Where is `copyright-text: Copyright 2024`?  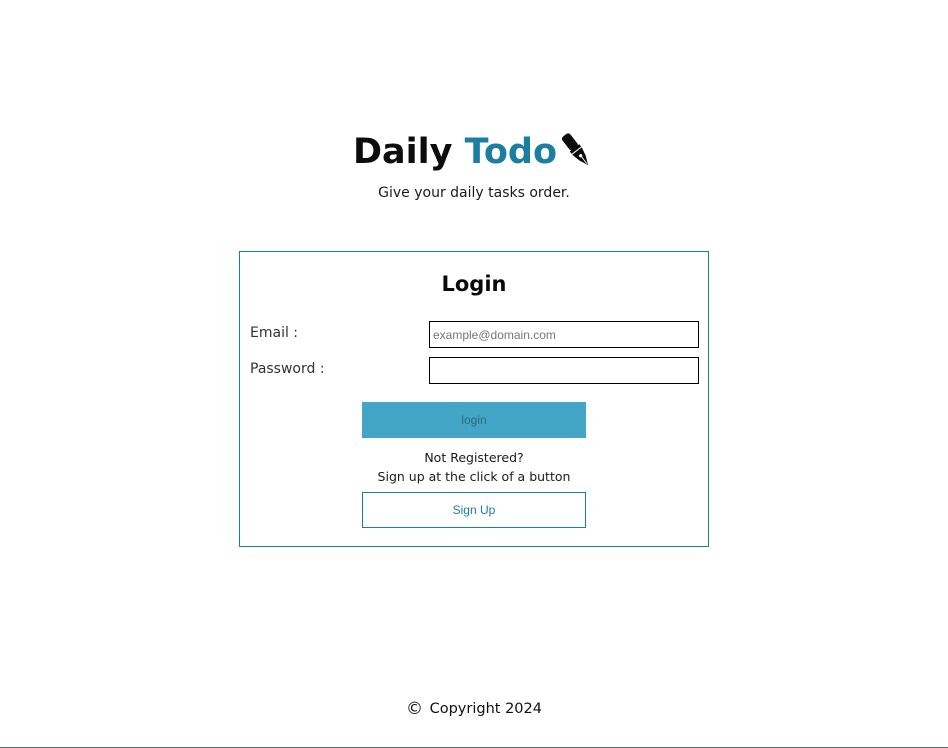 copyright-text: Copyright 2024 is located at coordinates (485, 709).